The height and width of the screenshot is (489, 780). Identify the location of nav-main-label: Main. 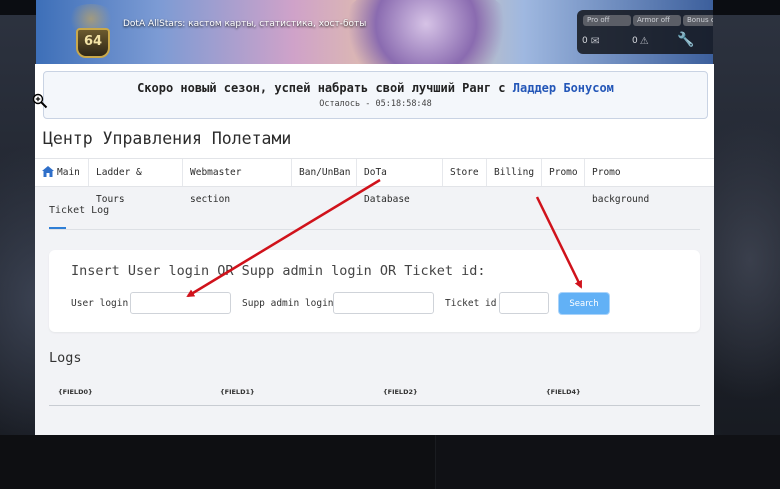
(68, 172).